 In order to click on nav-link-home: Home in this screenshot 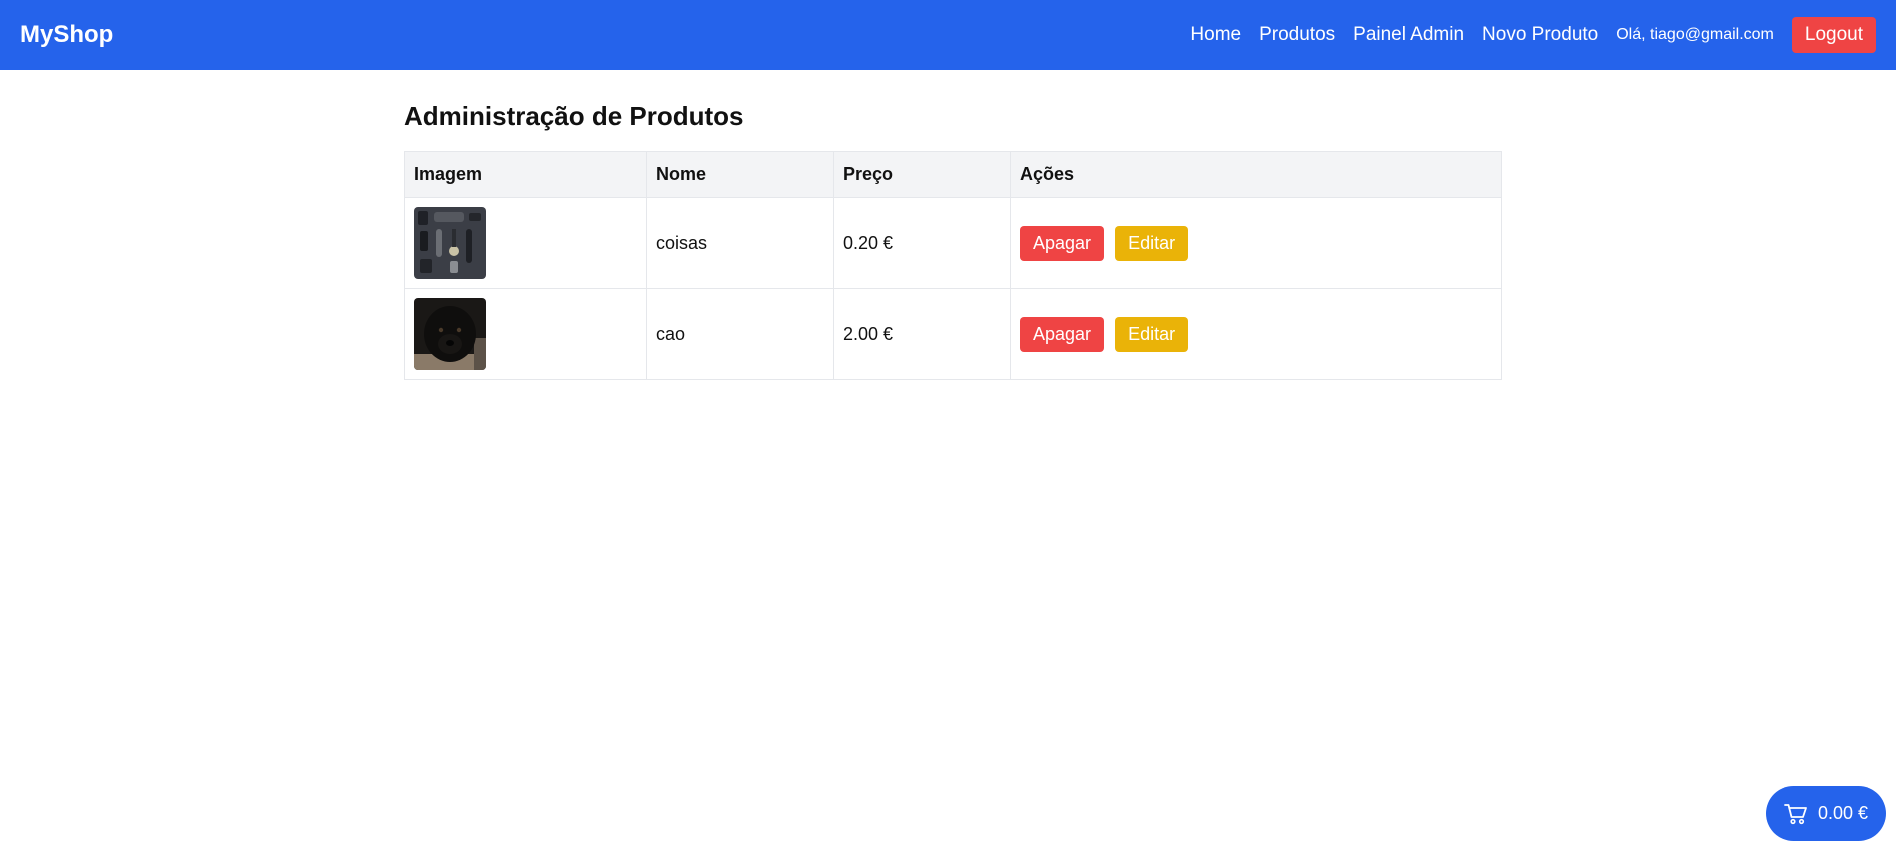, I will do `click(1215, 35)`.